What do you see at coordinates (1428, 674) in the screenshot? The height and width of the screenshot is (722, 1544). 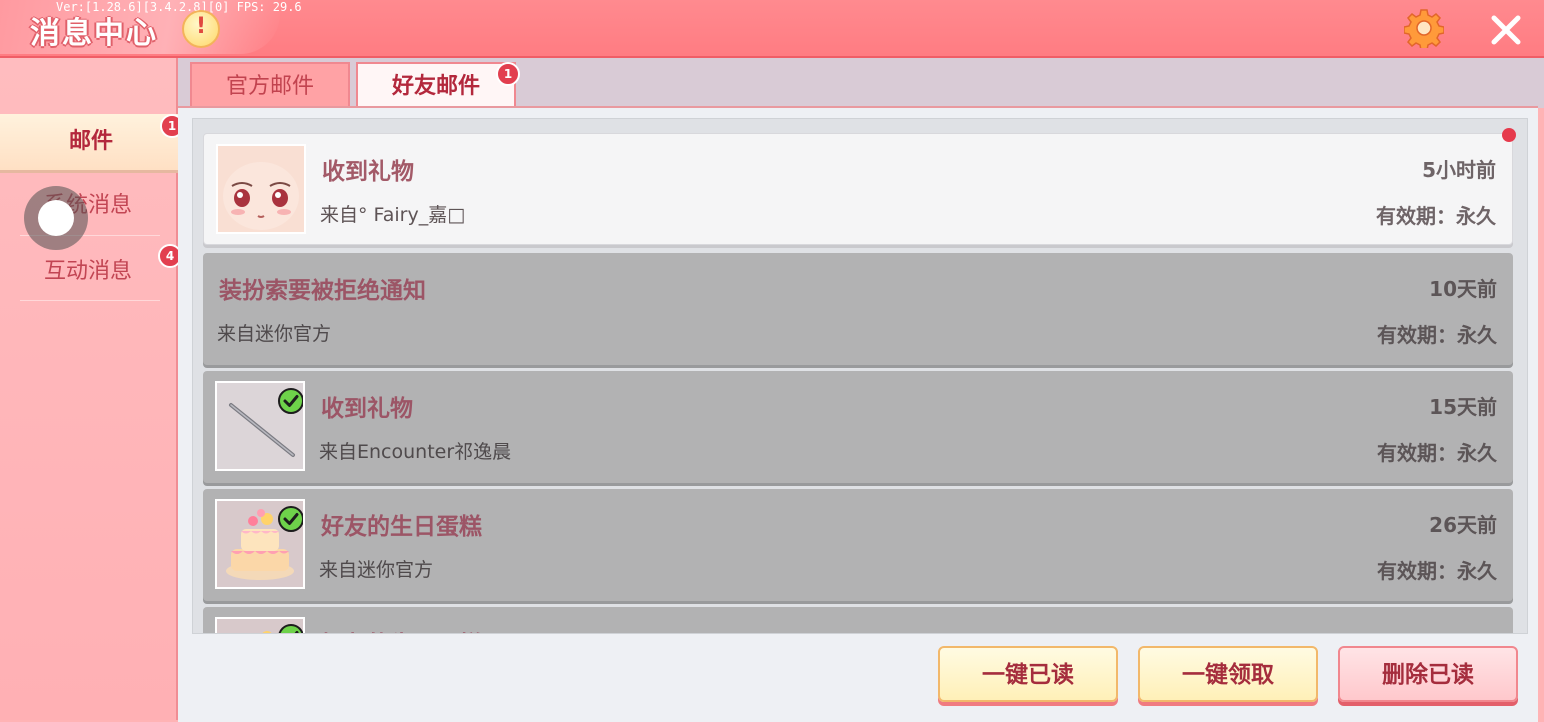 I see `delete-read-button: 删除已读` at bounding box center [1428, 674].